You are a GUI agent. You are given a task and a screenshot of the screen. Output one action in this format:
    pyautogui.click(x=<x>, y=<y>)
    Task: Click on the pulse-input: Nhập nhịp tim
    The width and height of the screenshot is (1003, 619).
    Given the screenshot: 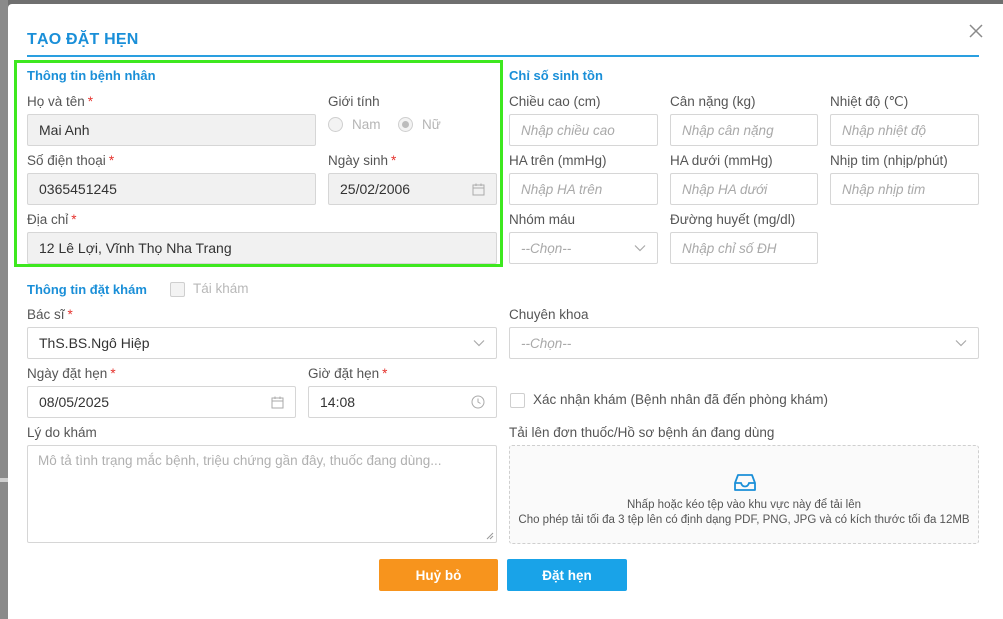 What is the action you would take?
    pyautogui.click(x=904, y=189)
    